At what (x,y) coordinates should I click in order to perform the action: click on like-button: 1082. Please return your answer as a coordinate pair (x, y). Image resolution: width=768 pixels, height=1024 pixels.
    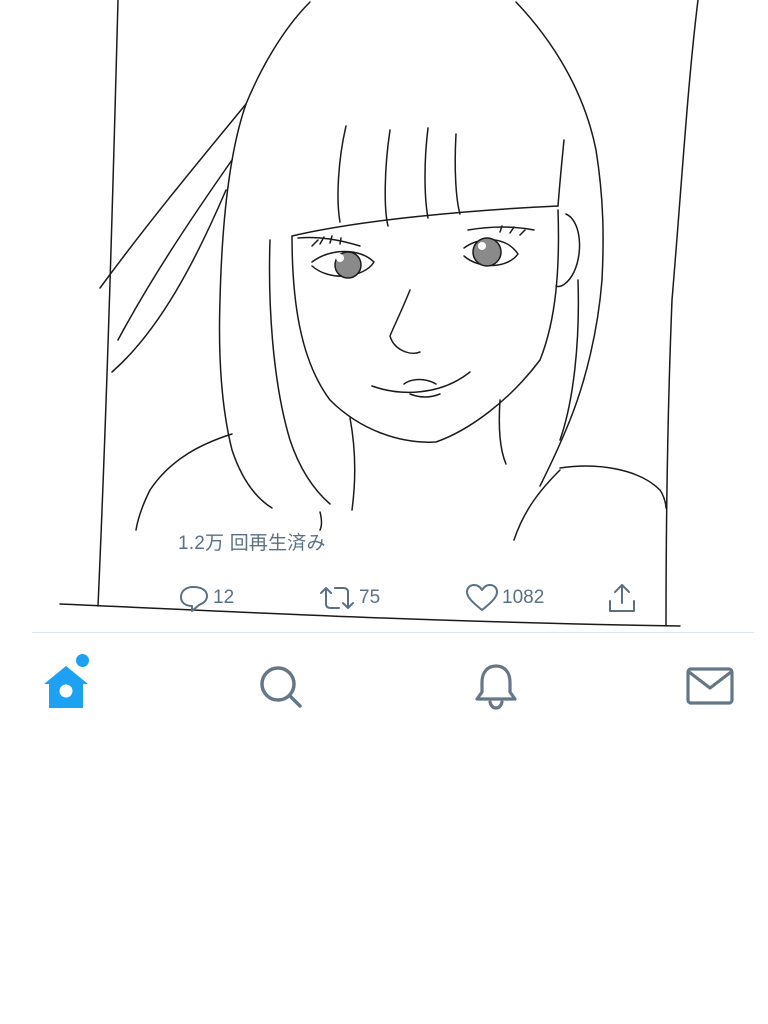
    Looking at the image, I should click on (504, 598).